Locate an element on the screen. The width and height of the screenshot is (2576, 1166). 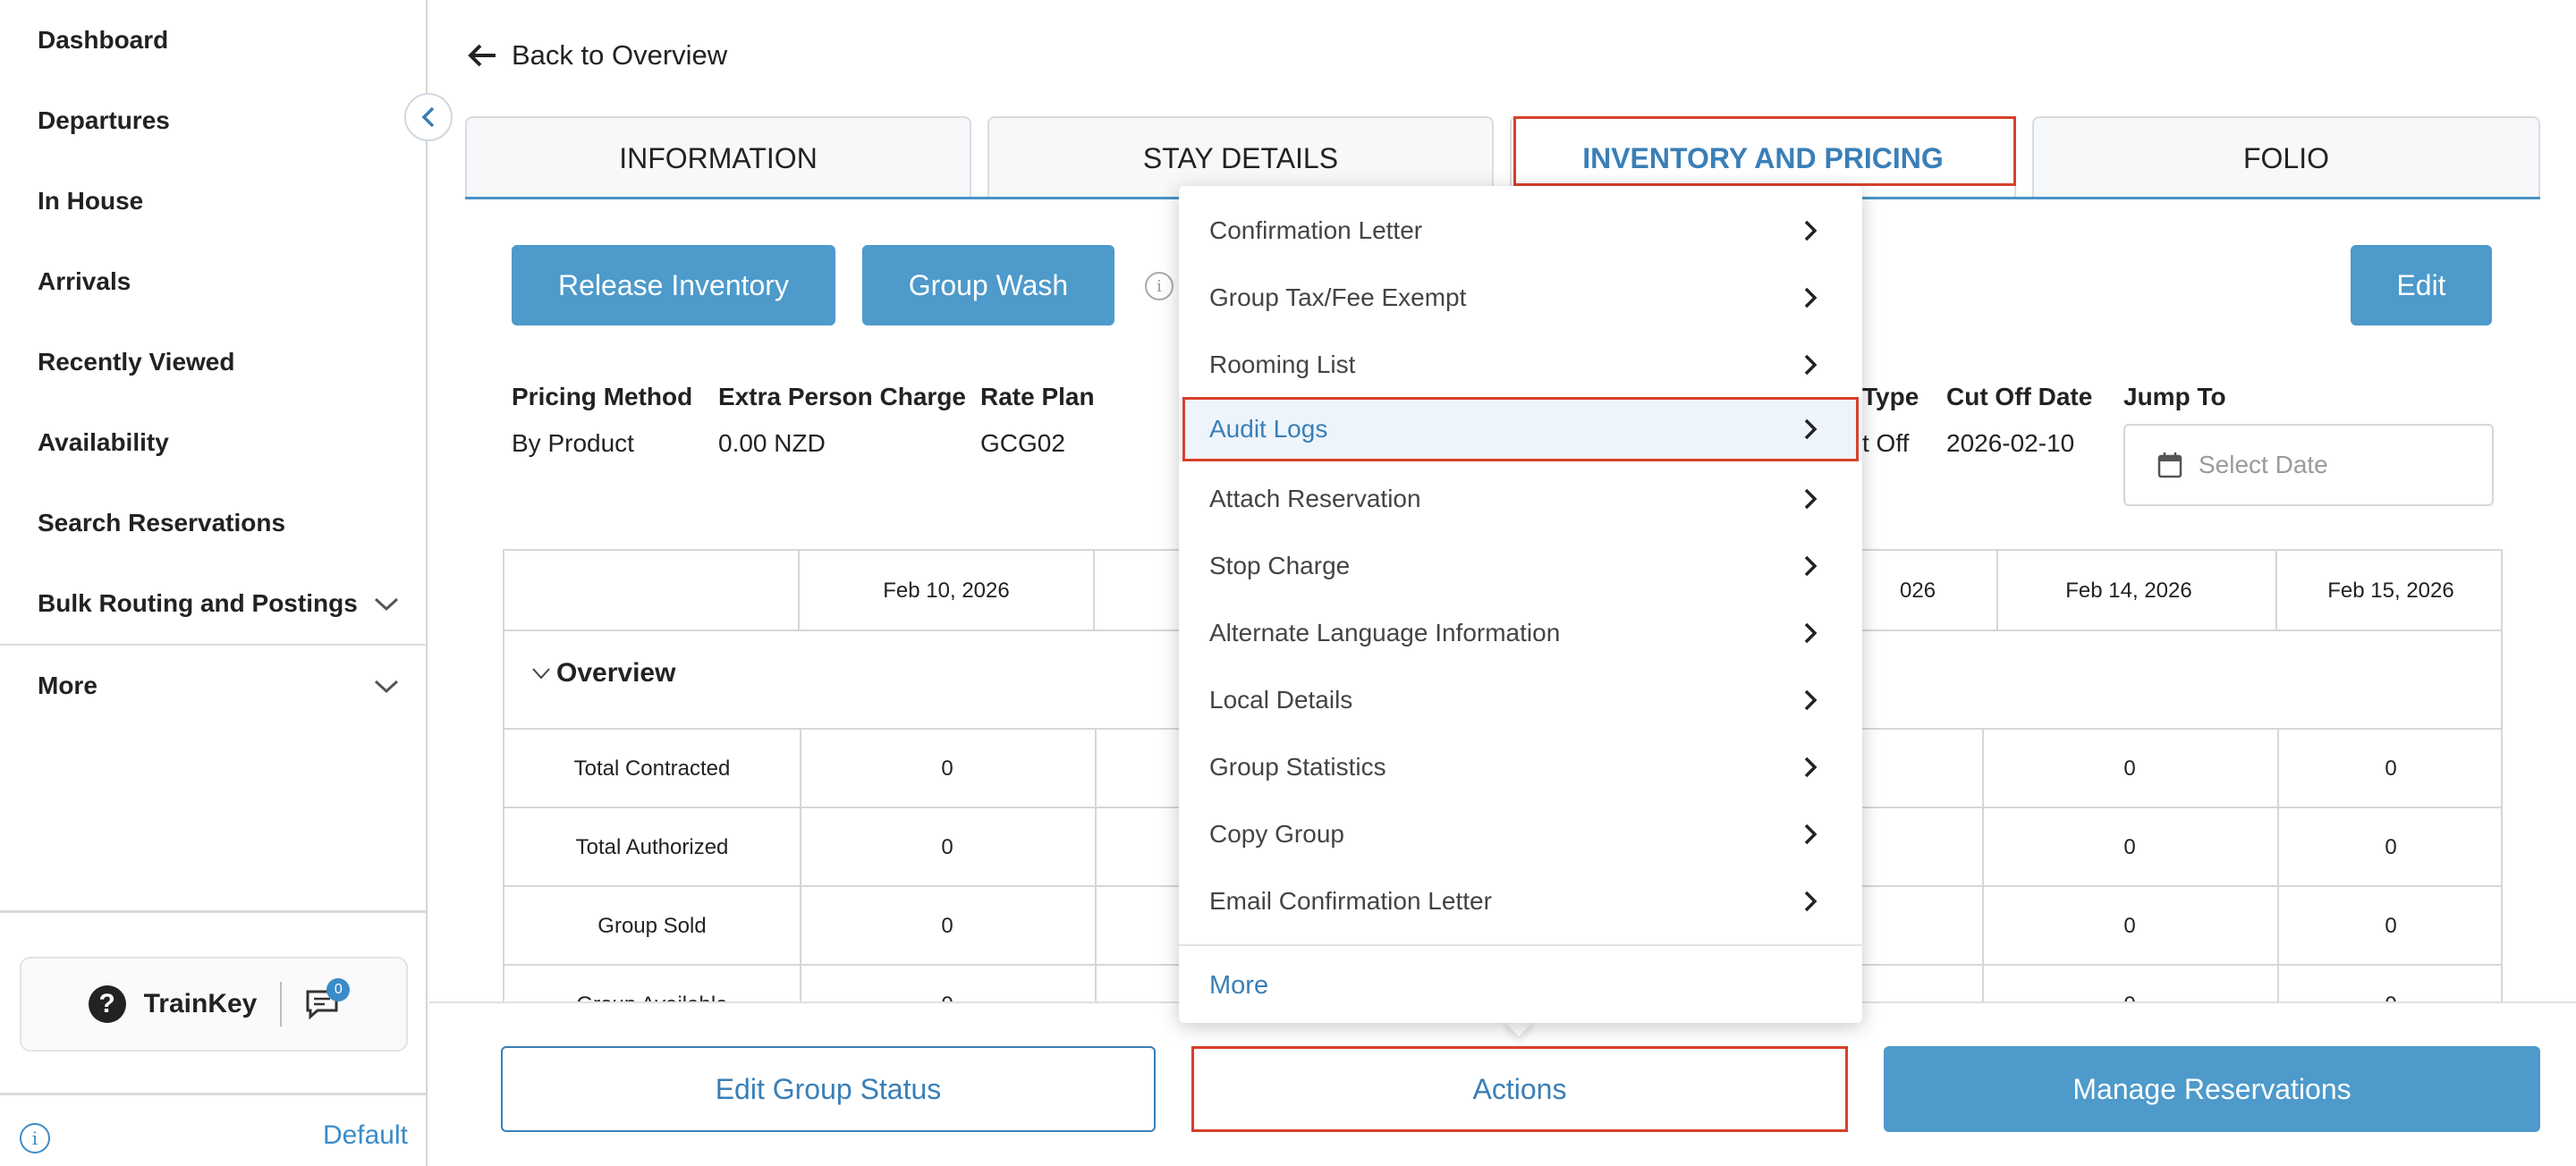
sidebar-item-departures: Departures is located at coordinates (213, 120).